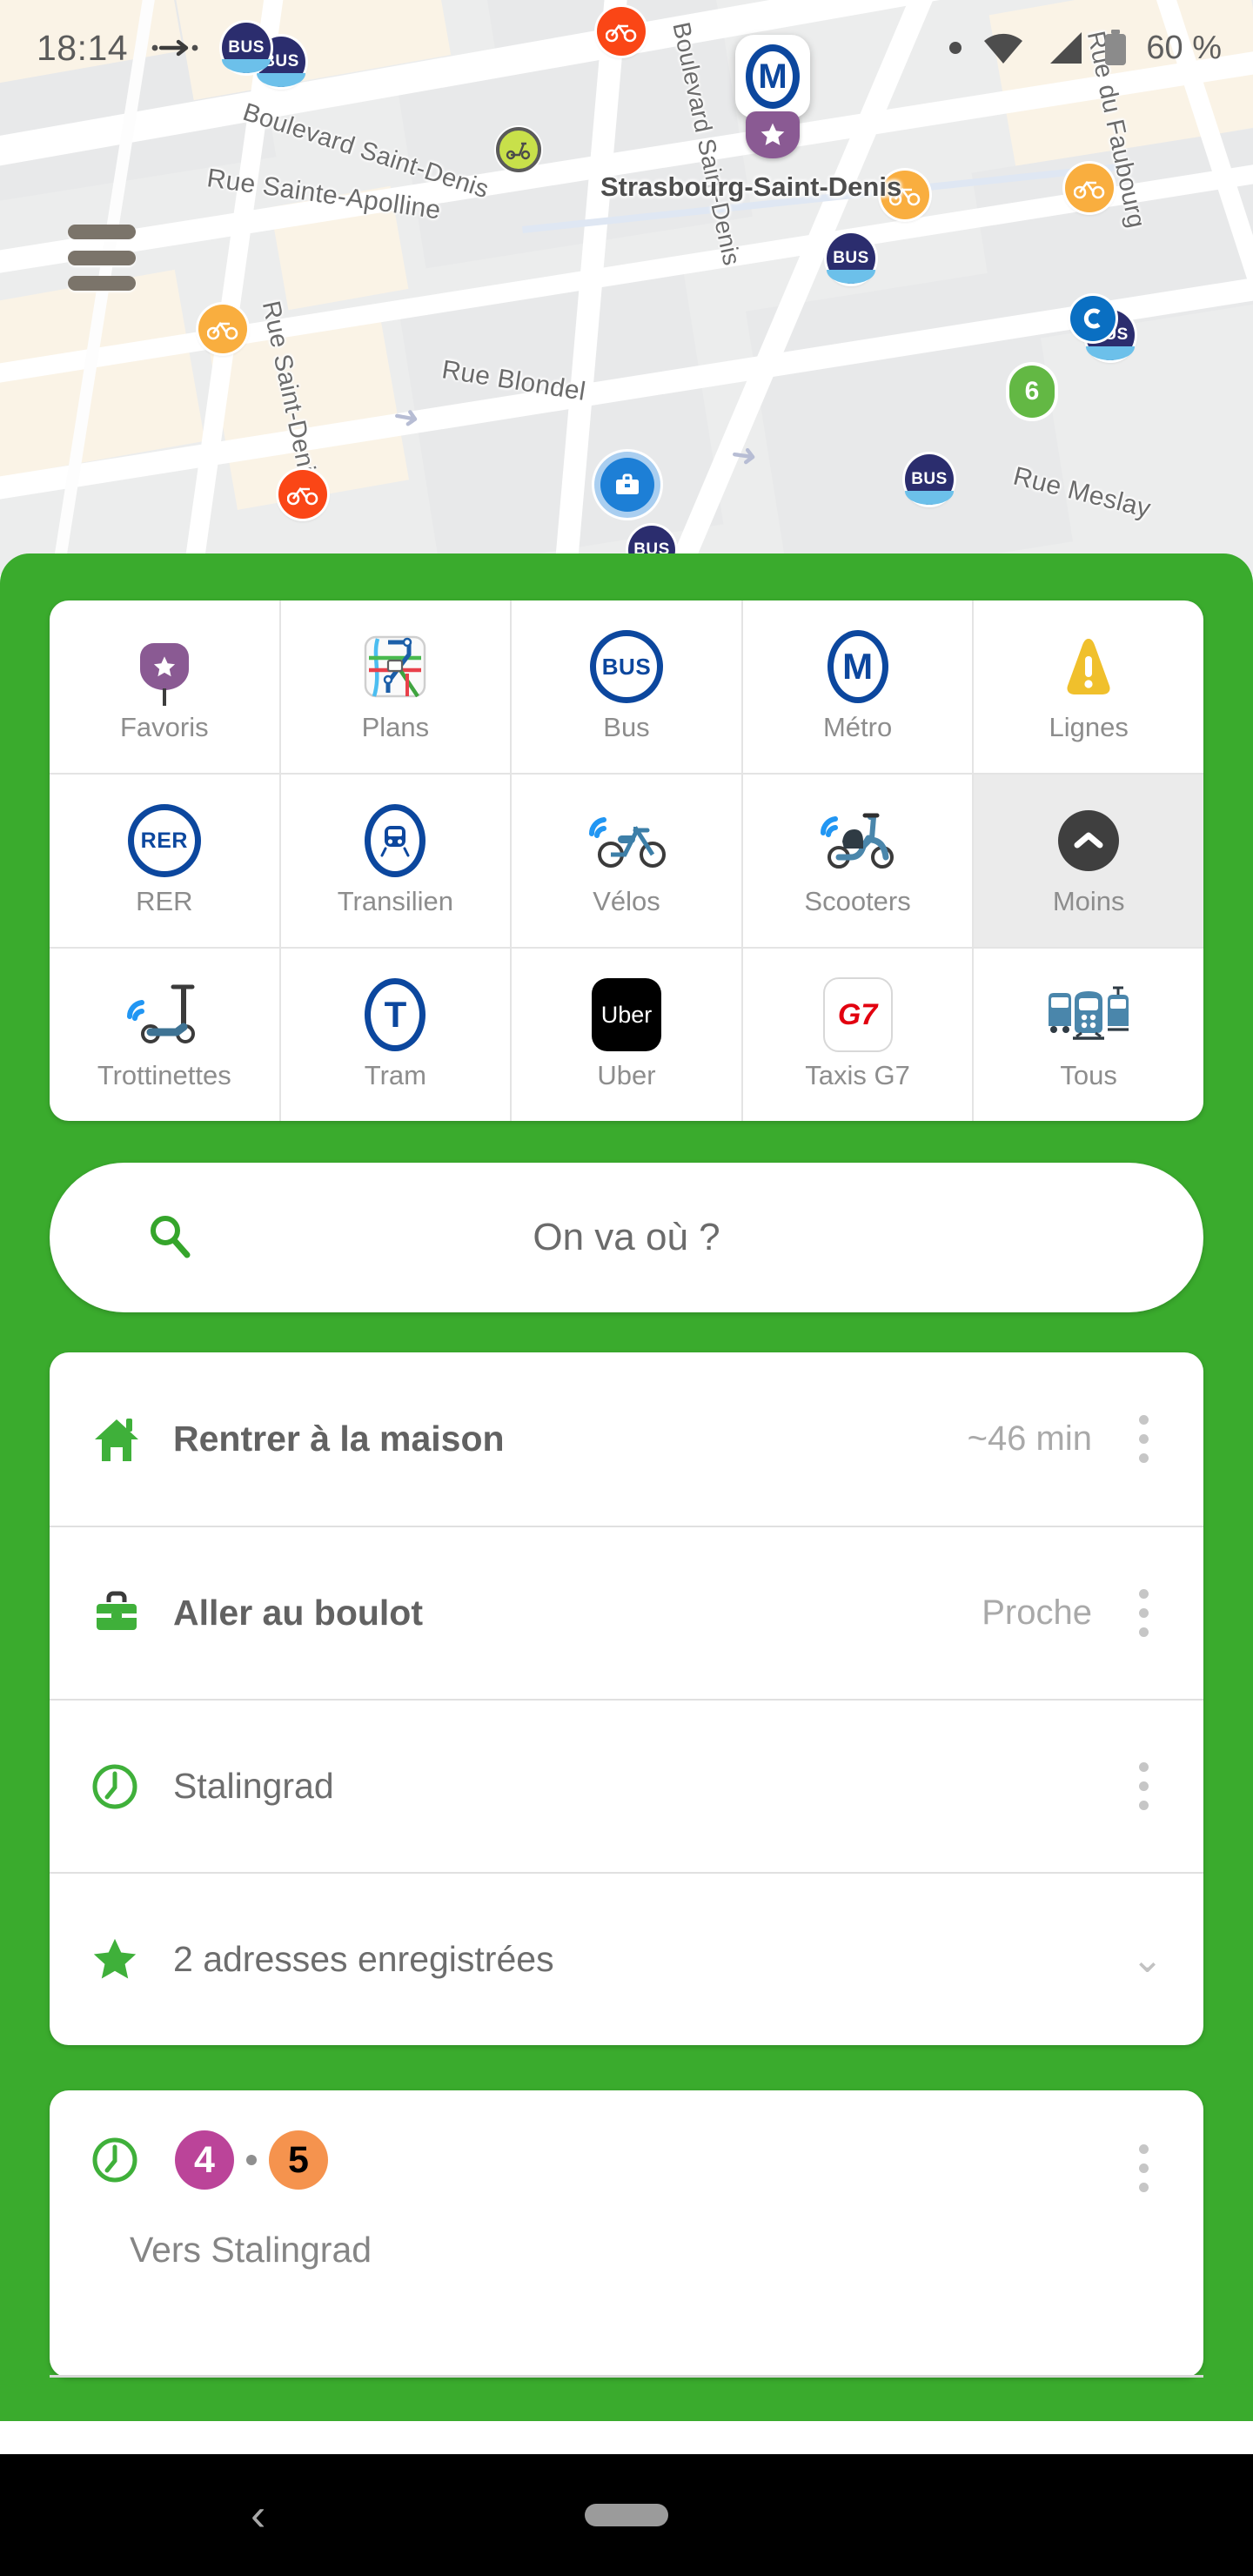  I want to click on chevron-down-icon: ⌄, so click(1147, 1960).